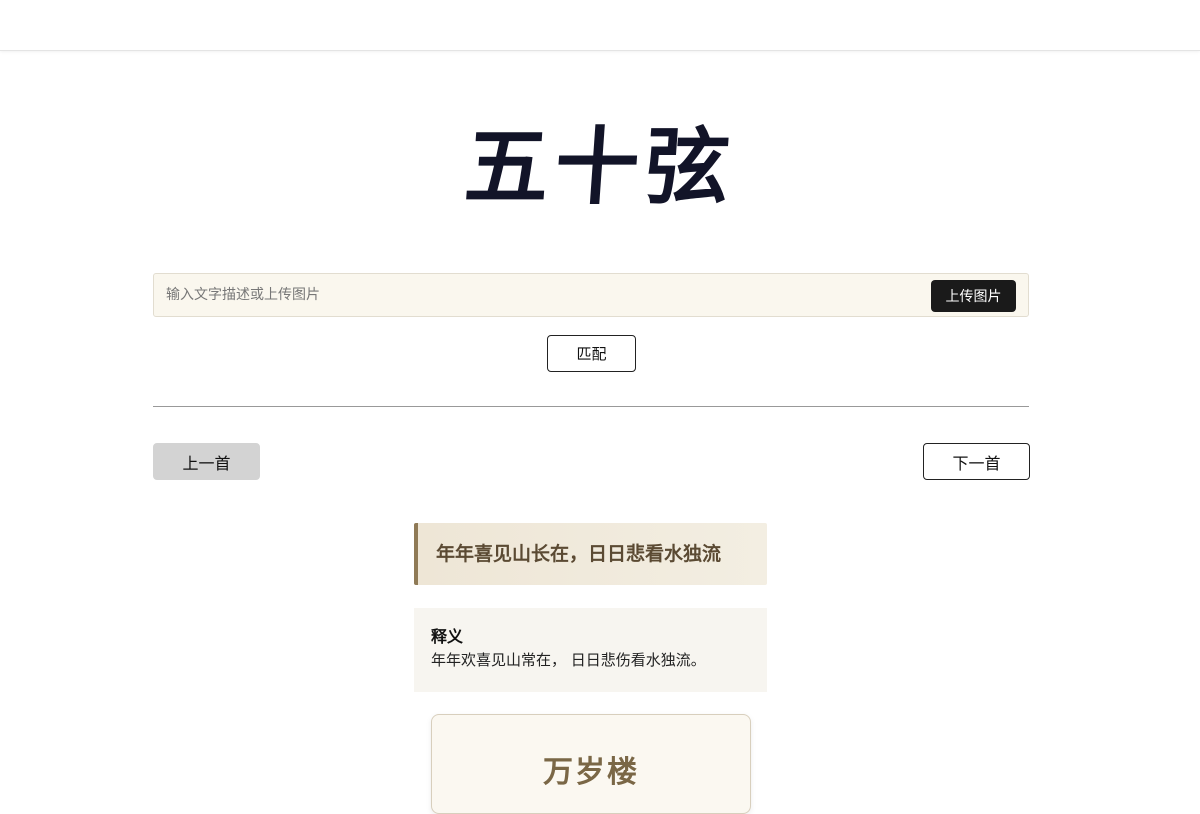  I want to click on next-poem-button: 下一首, so click(976, 461).